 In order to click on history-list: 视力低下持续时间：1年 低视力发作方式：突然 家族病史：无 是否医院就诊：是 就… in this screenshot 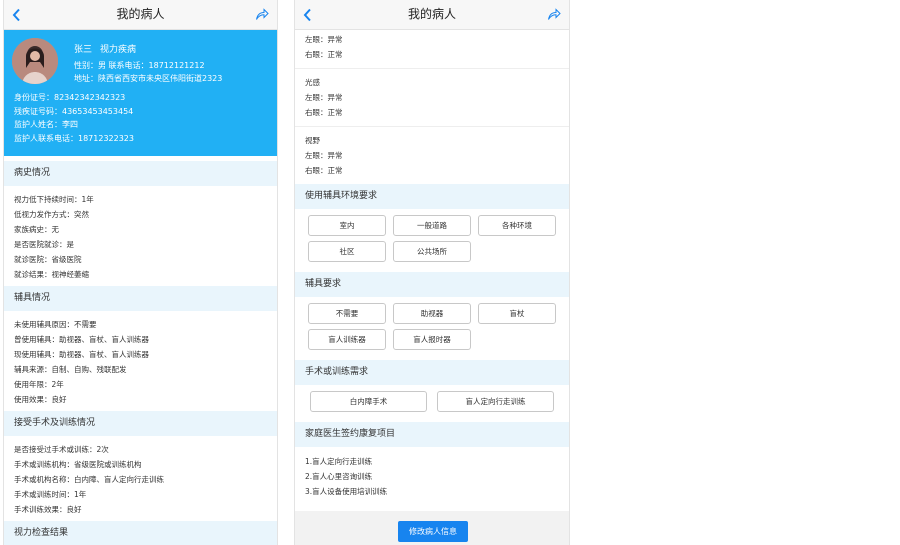, I will do `click(140, 236)`.